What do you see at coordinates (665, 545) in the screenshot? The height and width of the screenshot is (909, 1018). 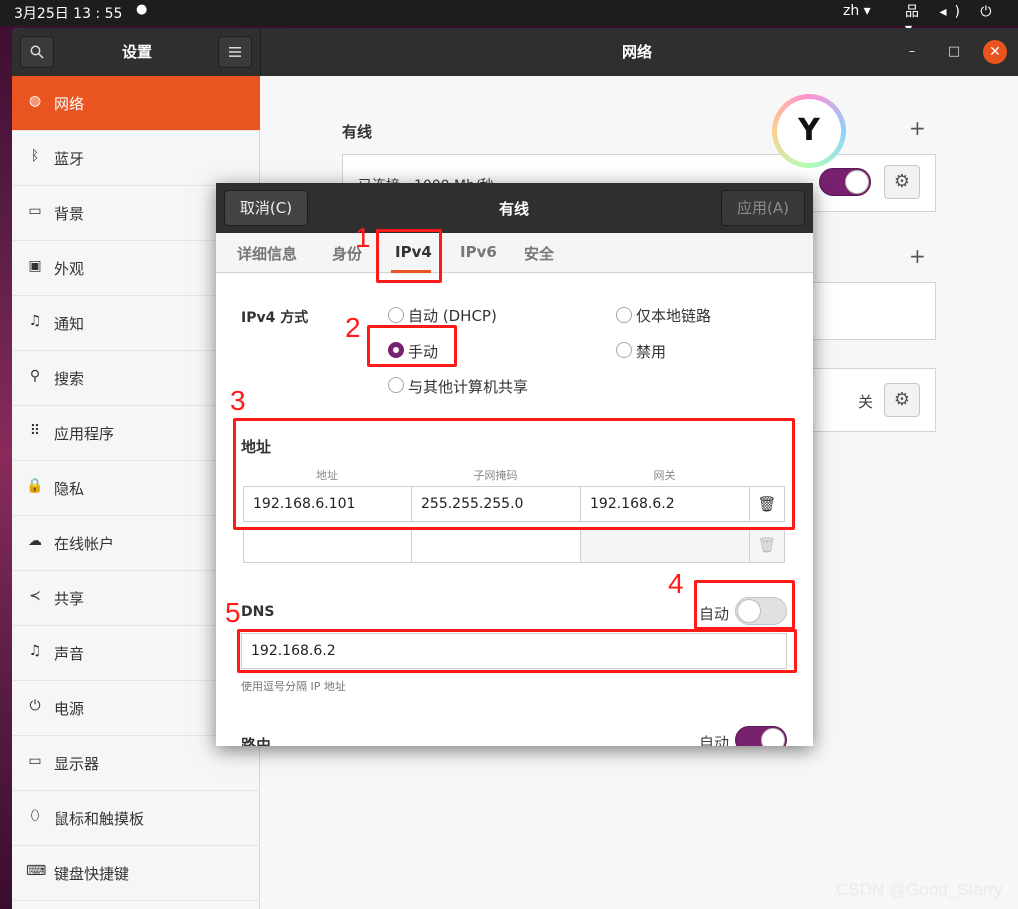 I see `gateway-input-empty` at bounding box center [665, 545].